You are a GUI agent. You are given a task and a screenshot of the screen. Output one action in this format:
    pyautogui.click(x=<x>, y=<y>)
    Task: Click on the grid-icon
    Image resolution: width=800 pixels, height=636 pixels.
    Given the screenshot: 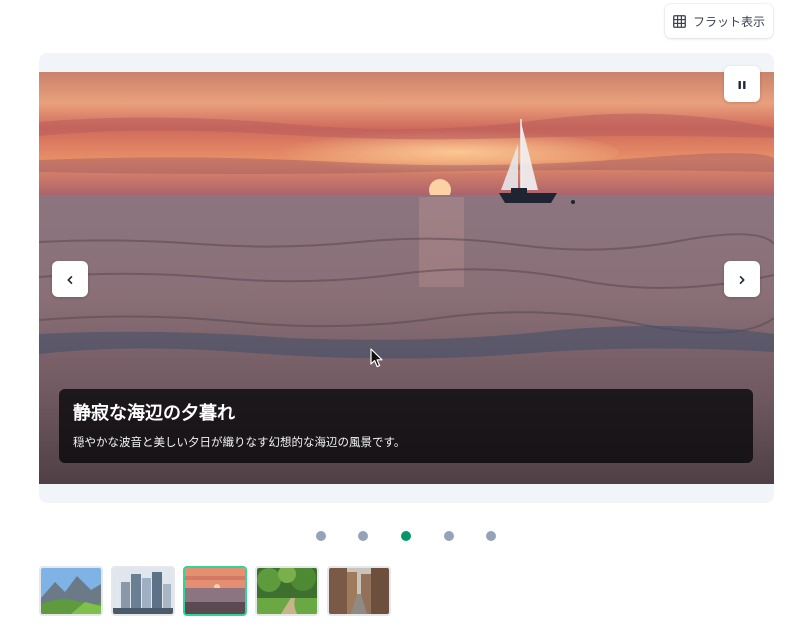 What is the action you would take?
    pyautogui.click(x=679, y=21)
    